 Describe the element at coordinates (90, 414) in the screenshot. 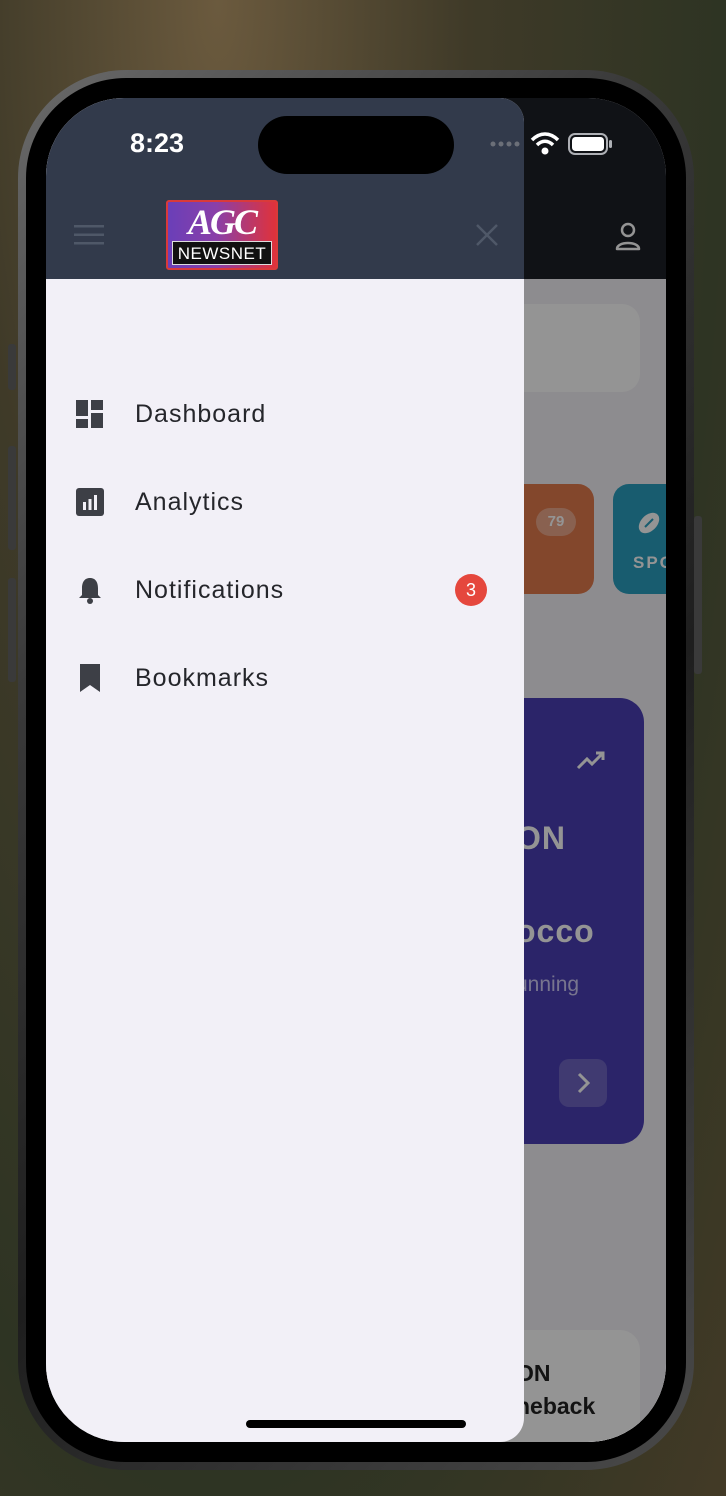

I see `dashboard-icon` at that location.